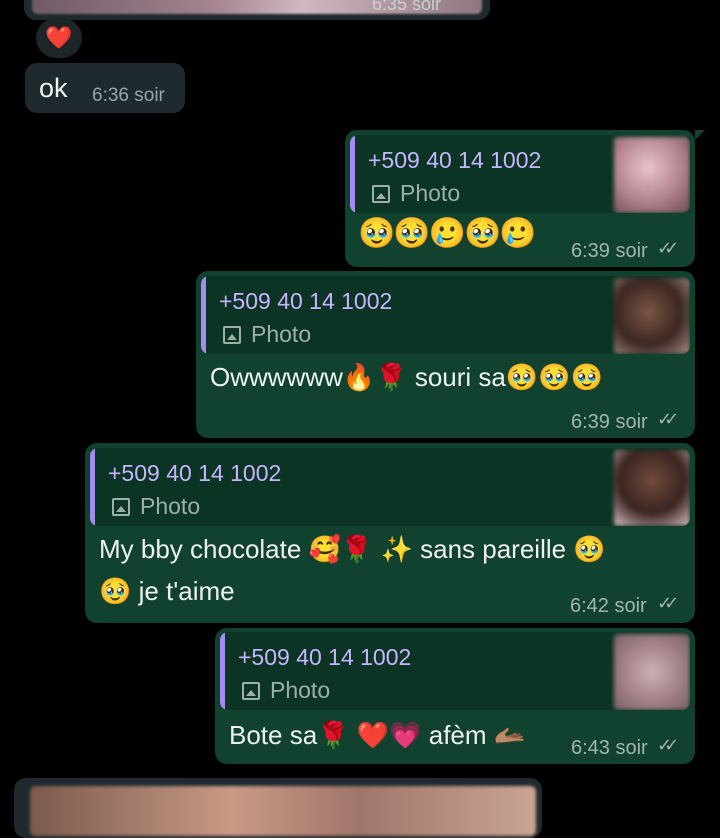  I want to click on outgoing-message: +509 40 14 1002 Photo 🥹🥹🥲🥹🥲 6:39 soir ✓✓, so click(520, 198).